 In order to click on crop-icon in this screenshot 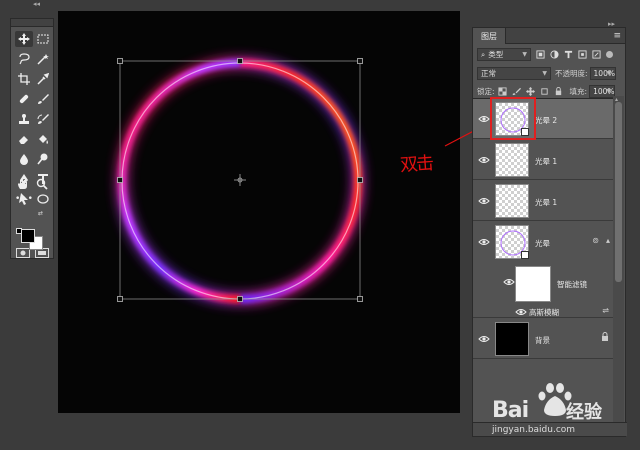, I will do `click(24, 79)`.